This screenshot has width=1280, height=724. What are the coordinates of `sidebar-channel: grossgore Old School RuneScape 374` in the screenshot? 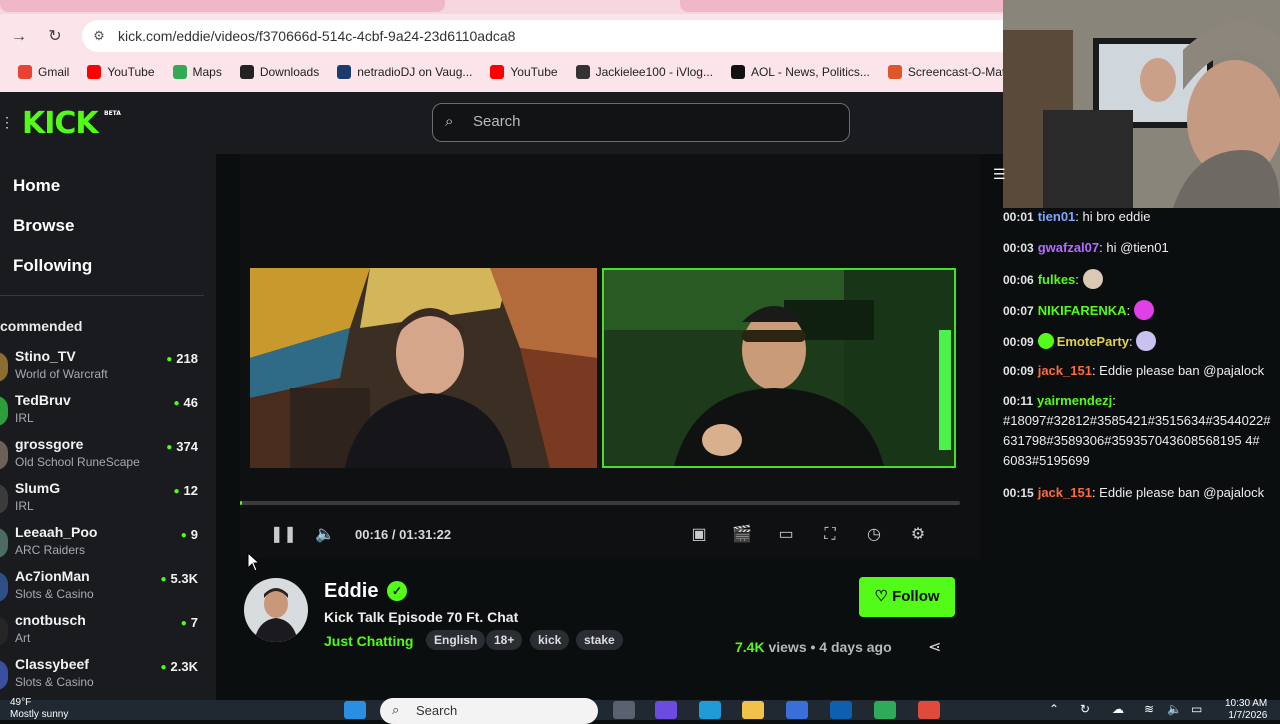 It's located at (102, 458).